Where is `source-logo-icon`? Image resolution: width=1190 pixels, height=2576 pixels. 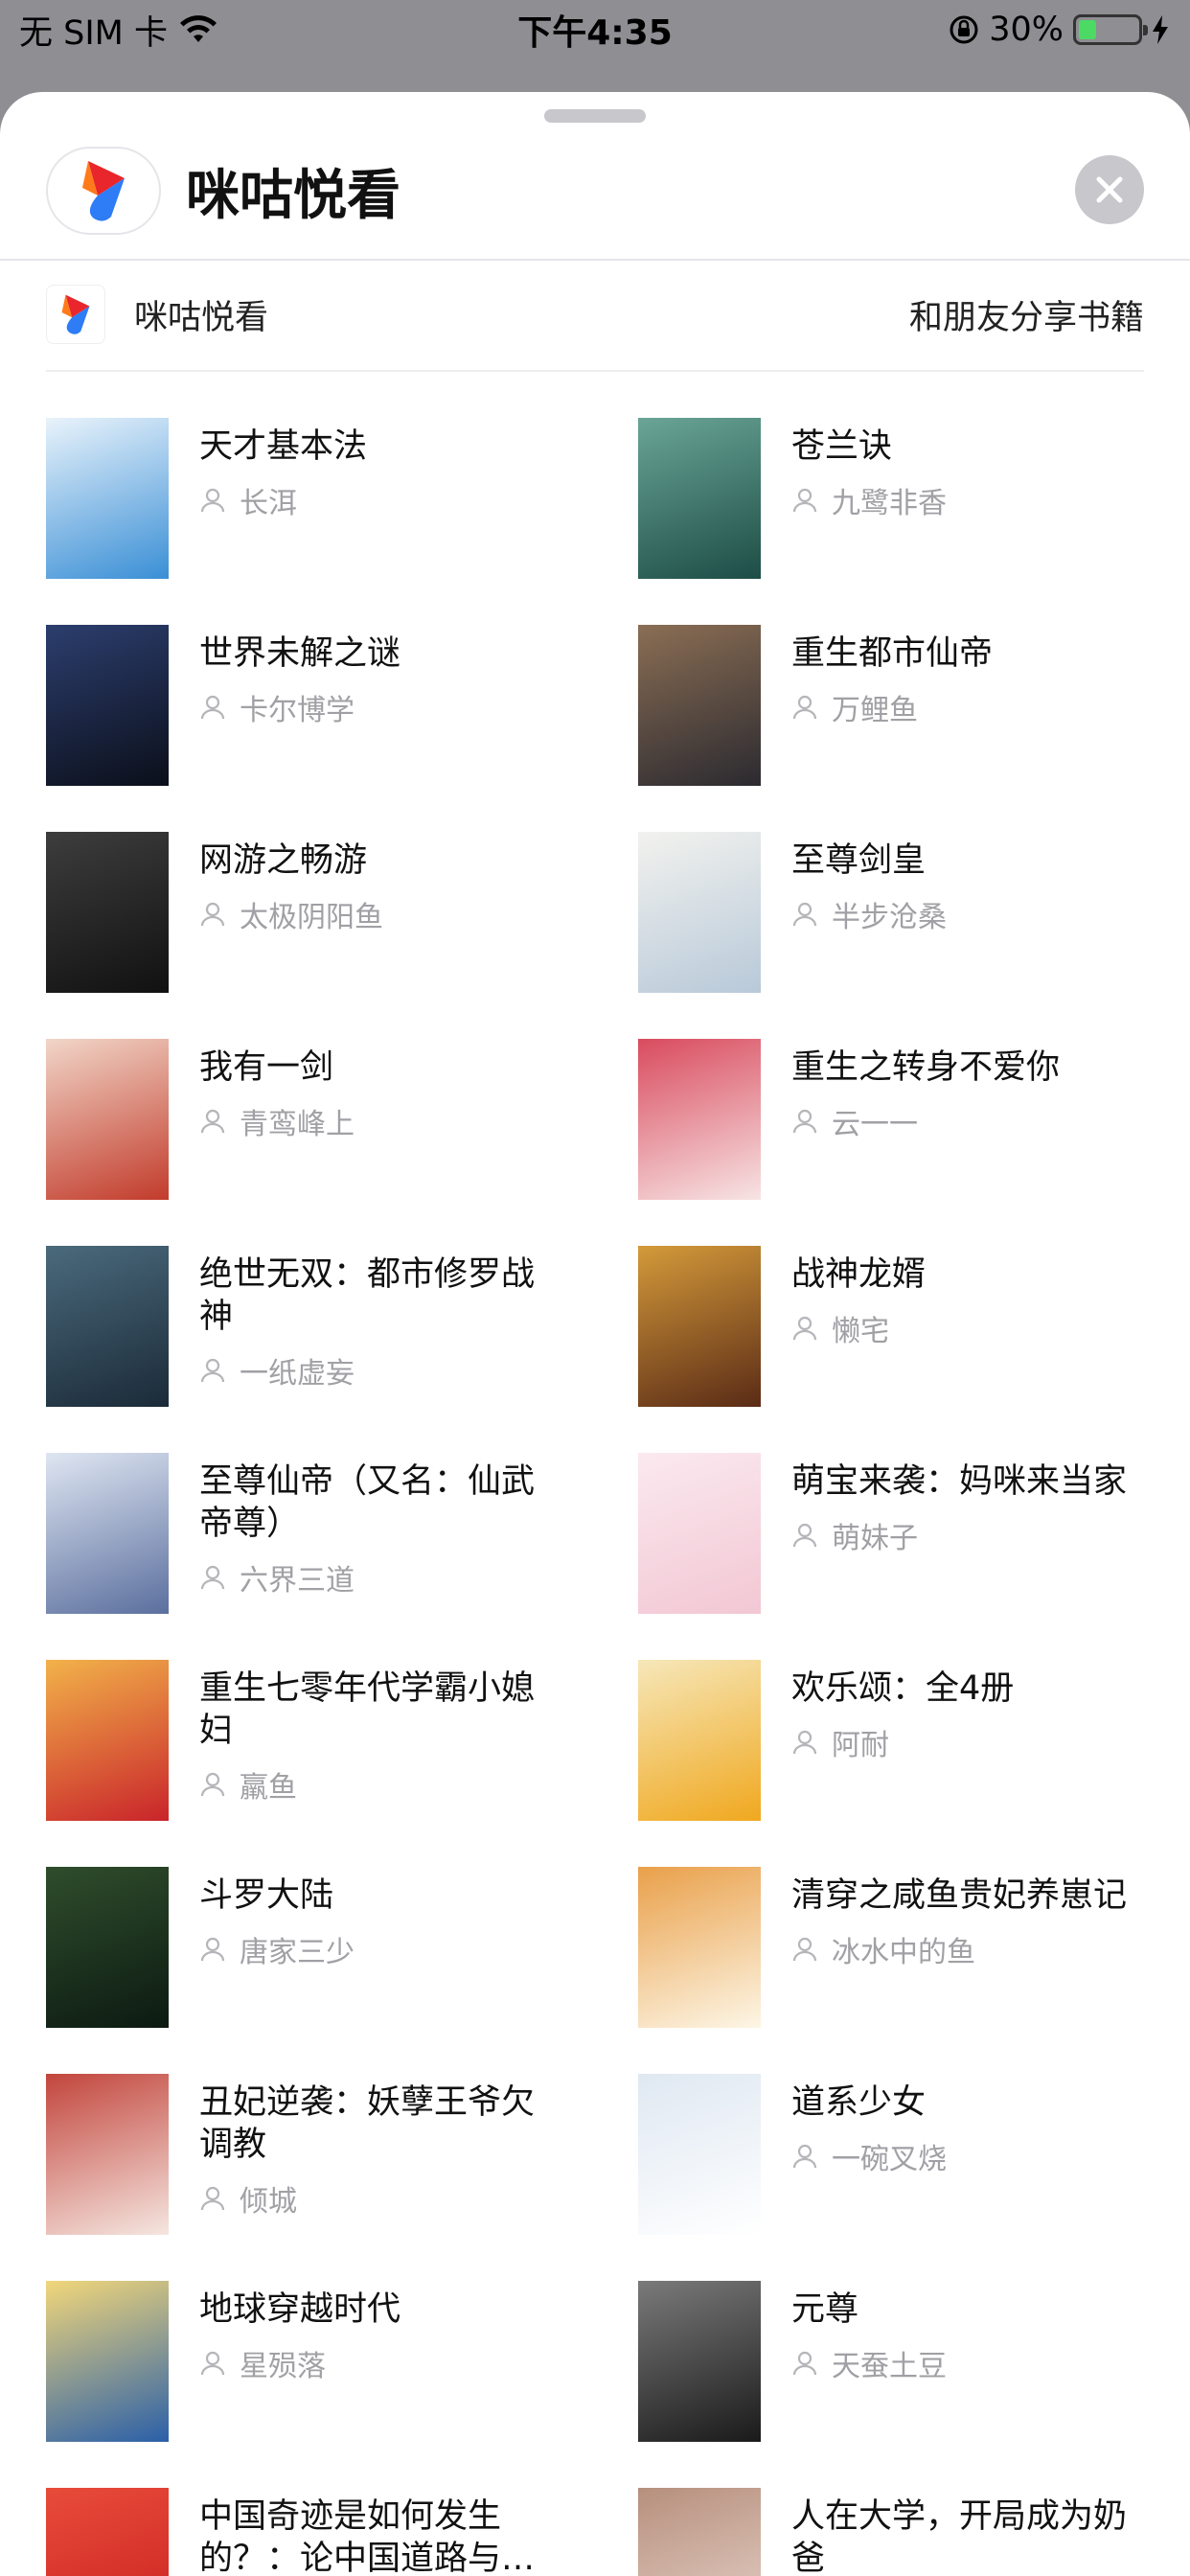 source-logo-icon is located at coordinates (76, 314).